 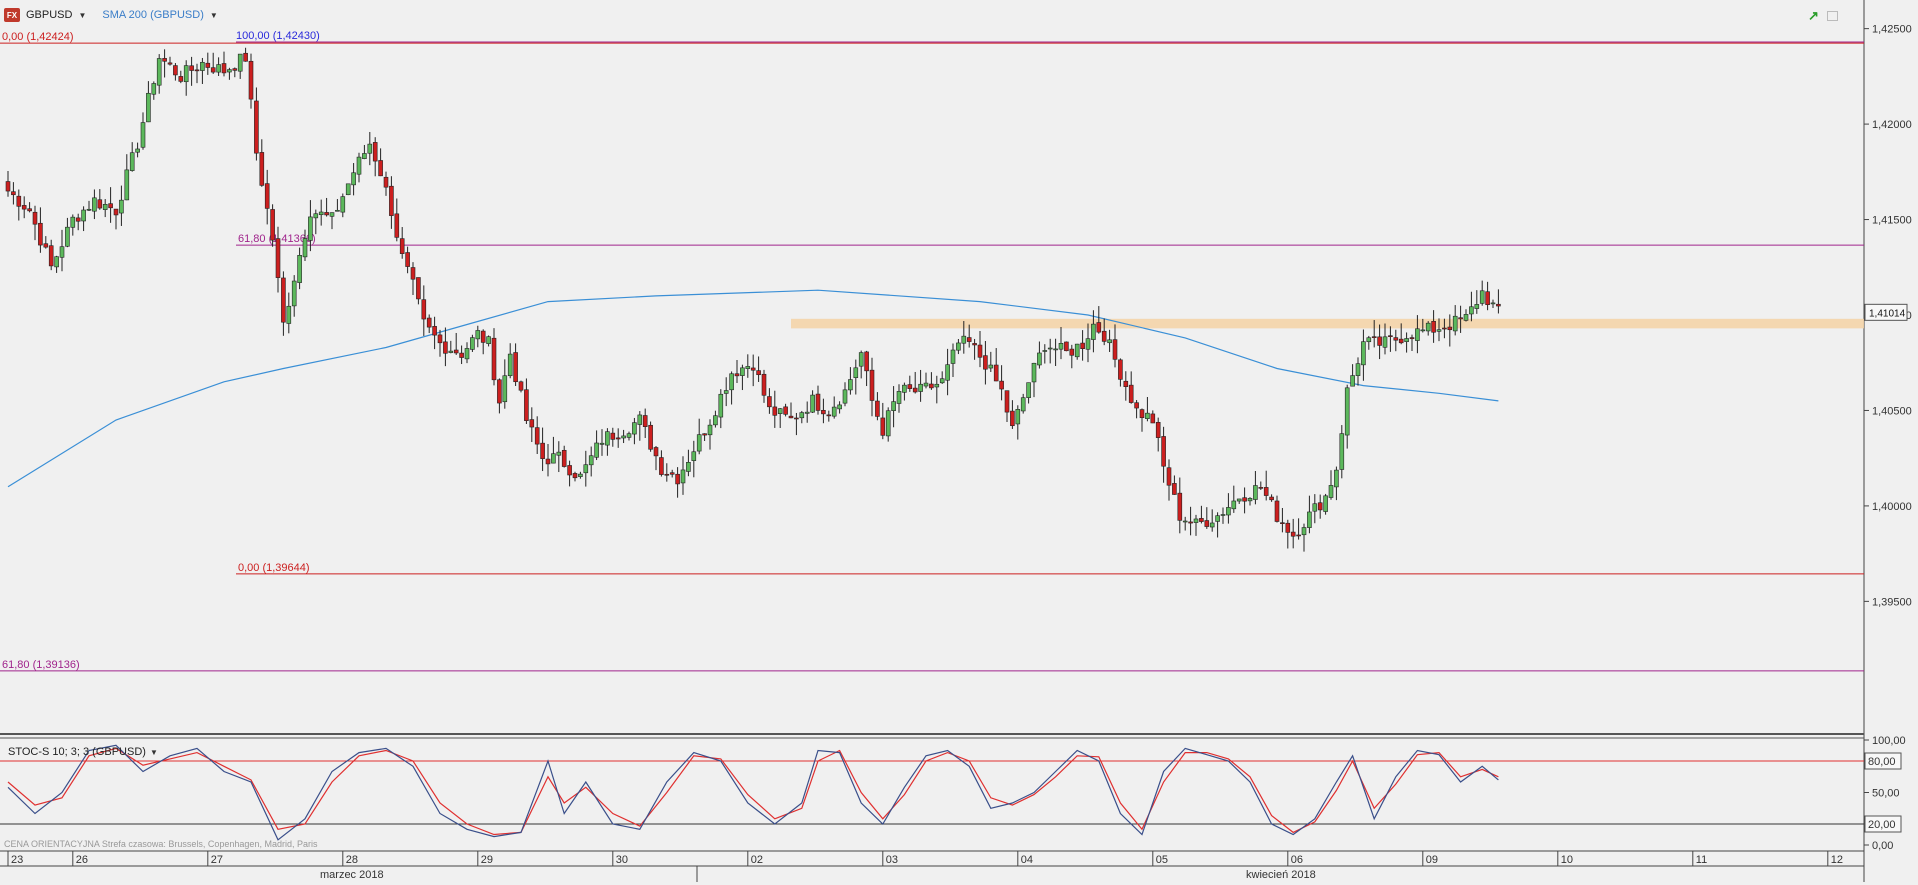 I want to click on window-icon, so click(x=1832, y=16).